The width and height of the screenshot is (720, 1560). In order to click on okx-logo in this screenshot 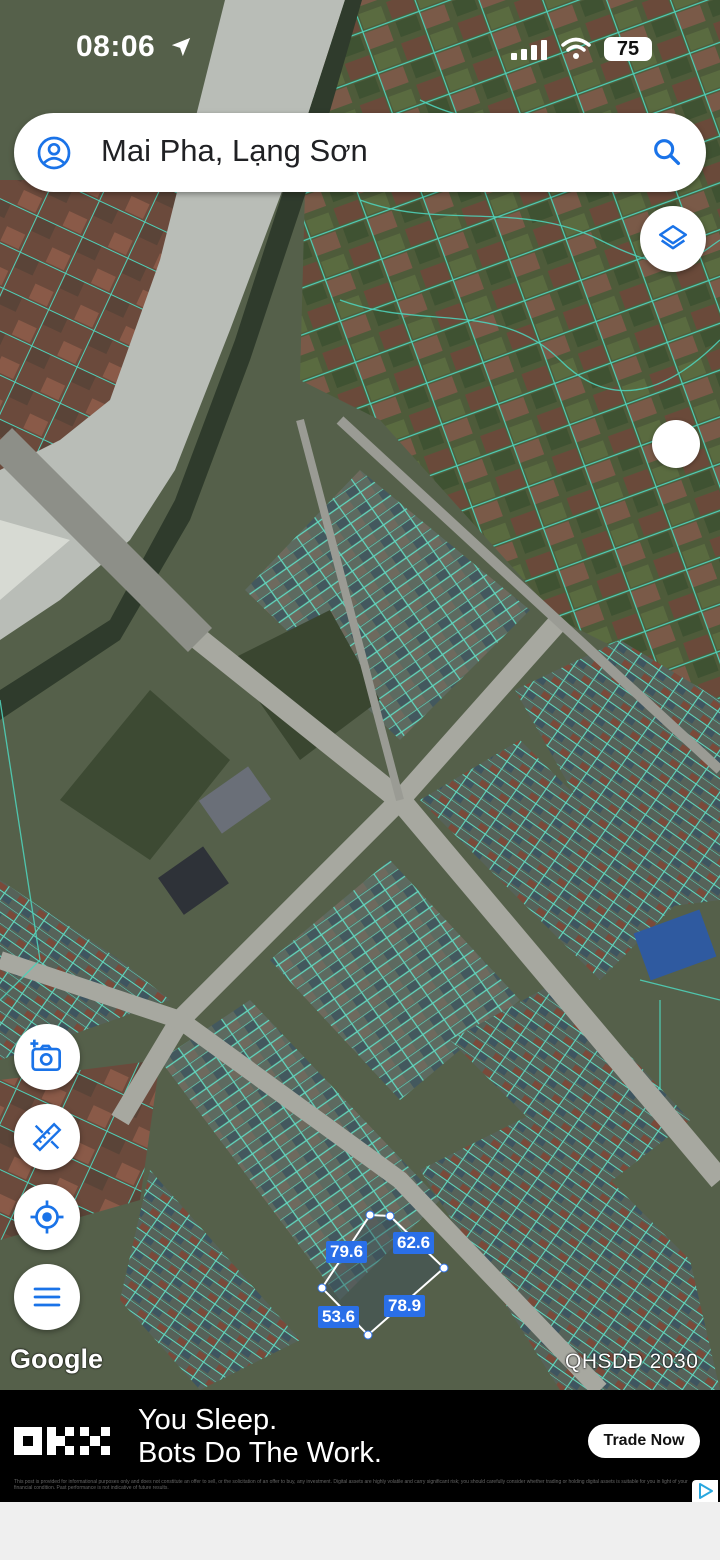, I will do `click(62, 1441)`.